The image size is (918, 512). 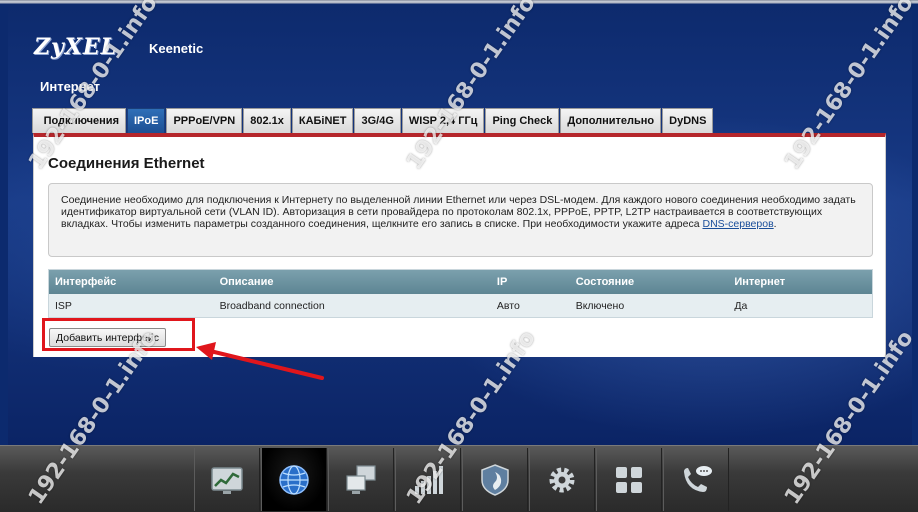 I want to click on cell-interface: ISP, so click(x=63, y=305).